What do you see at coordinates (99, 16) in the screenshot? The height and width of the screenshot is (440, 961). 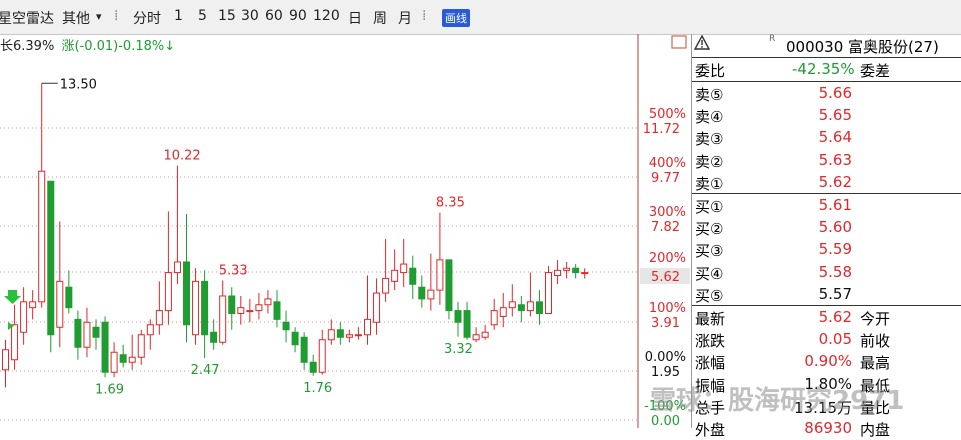 I see `chevron-down-icon: ▾` at bounding box center [99, 16].